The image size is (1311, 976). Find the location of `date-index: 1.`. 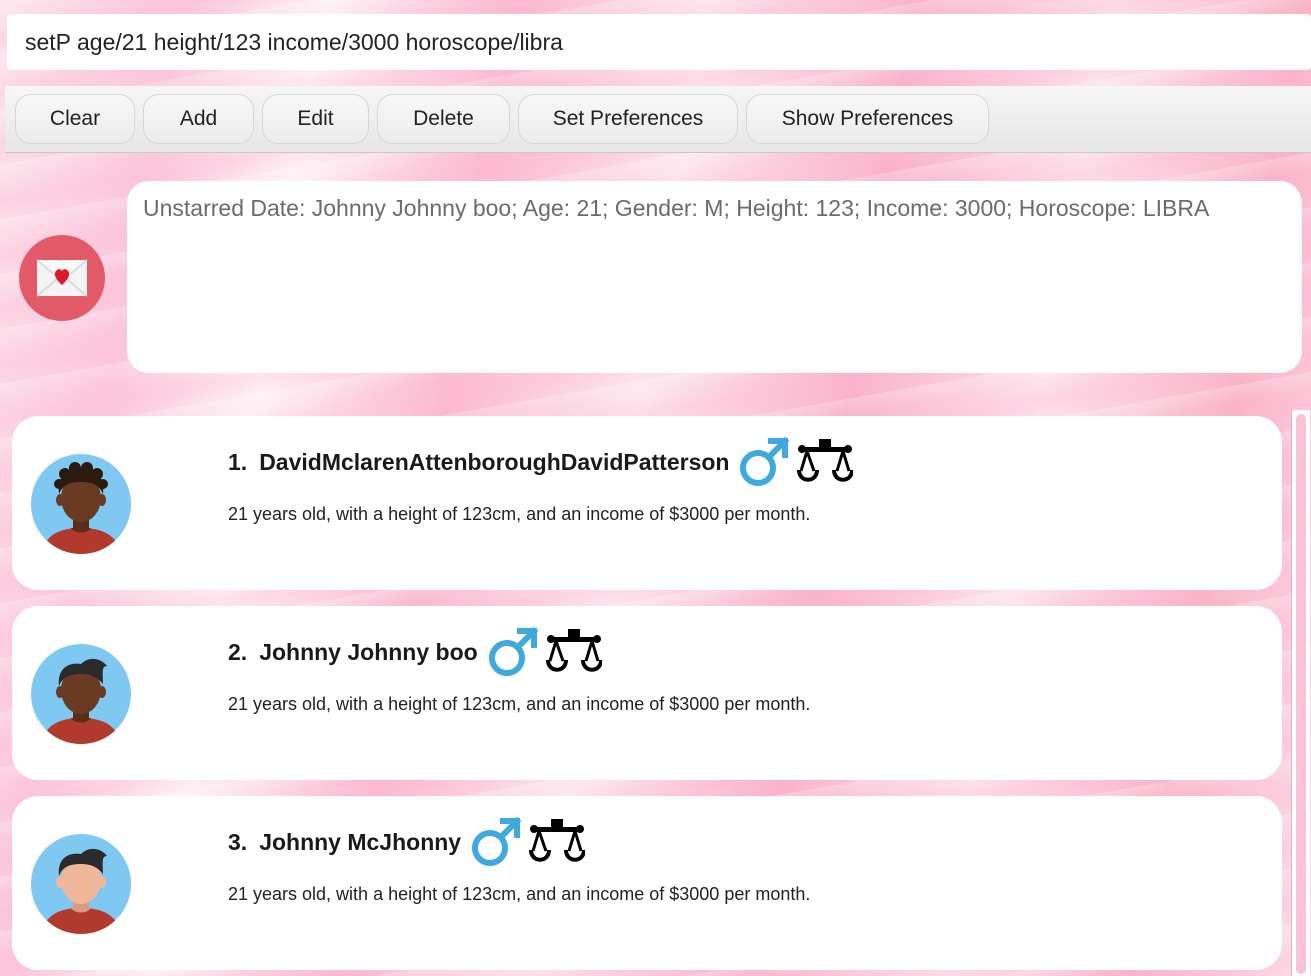

date-index: 1. is located at coordinates (238, 461).